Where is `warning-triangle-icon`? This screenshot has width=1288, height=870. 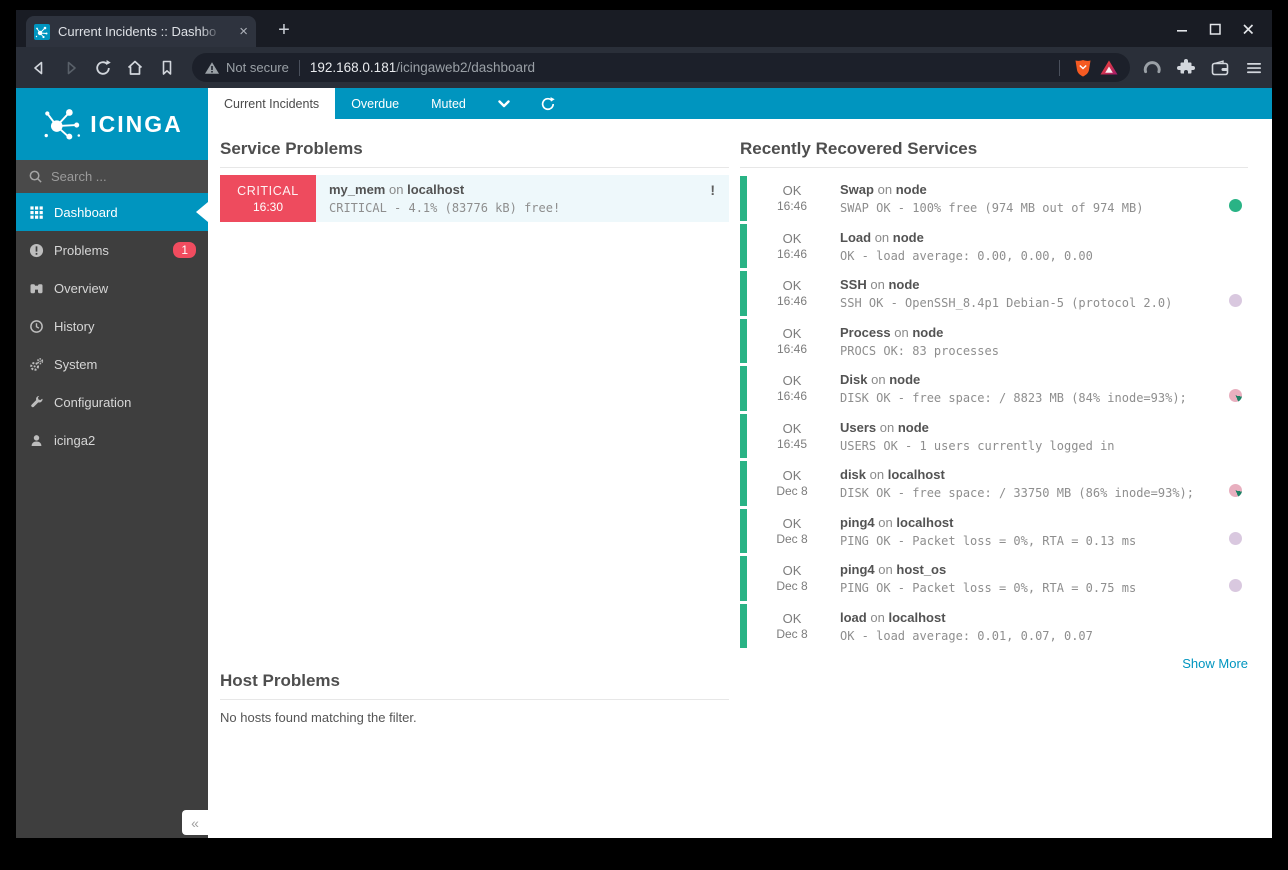
warning-triangle-icon is located at coordinates (212, 67).